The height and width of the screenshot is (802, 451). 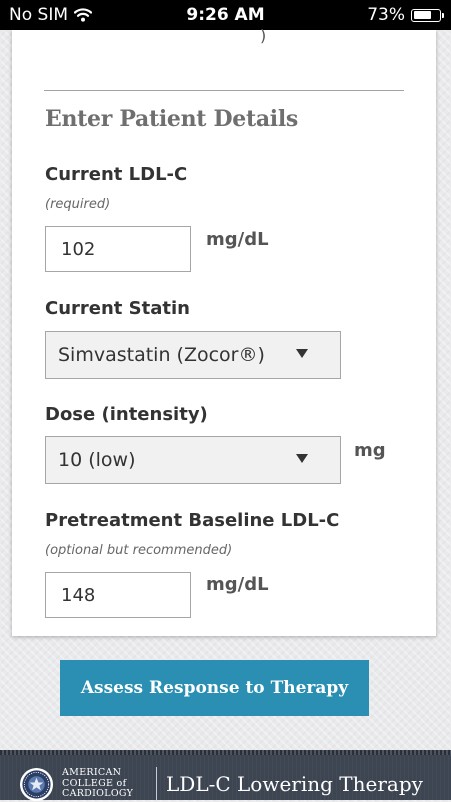 I want to click on ldl-hint: (required), so click(x=78, y=204).